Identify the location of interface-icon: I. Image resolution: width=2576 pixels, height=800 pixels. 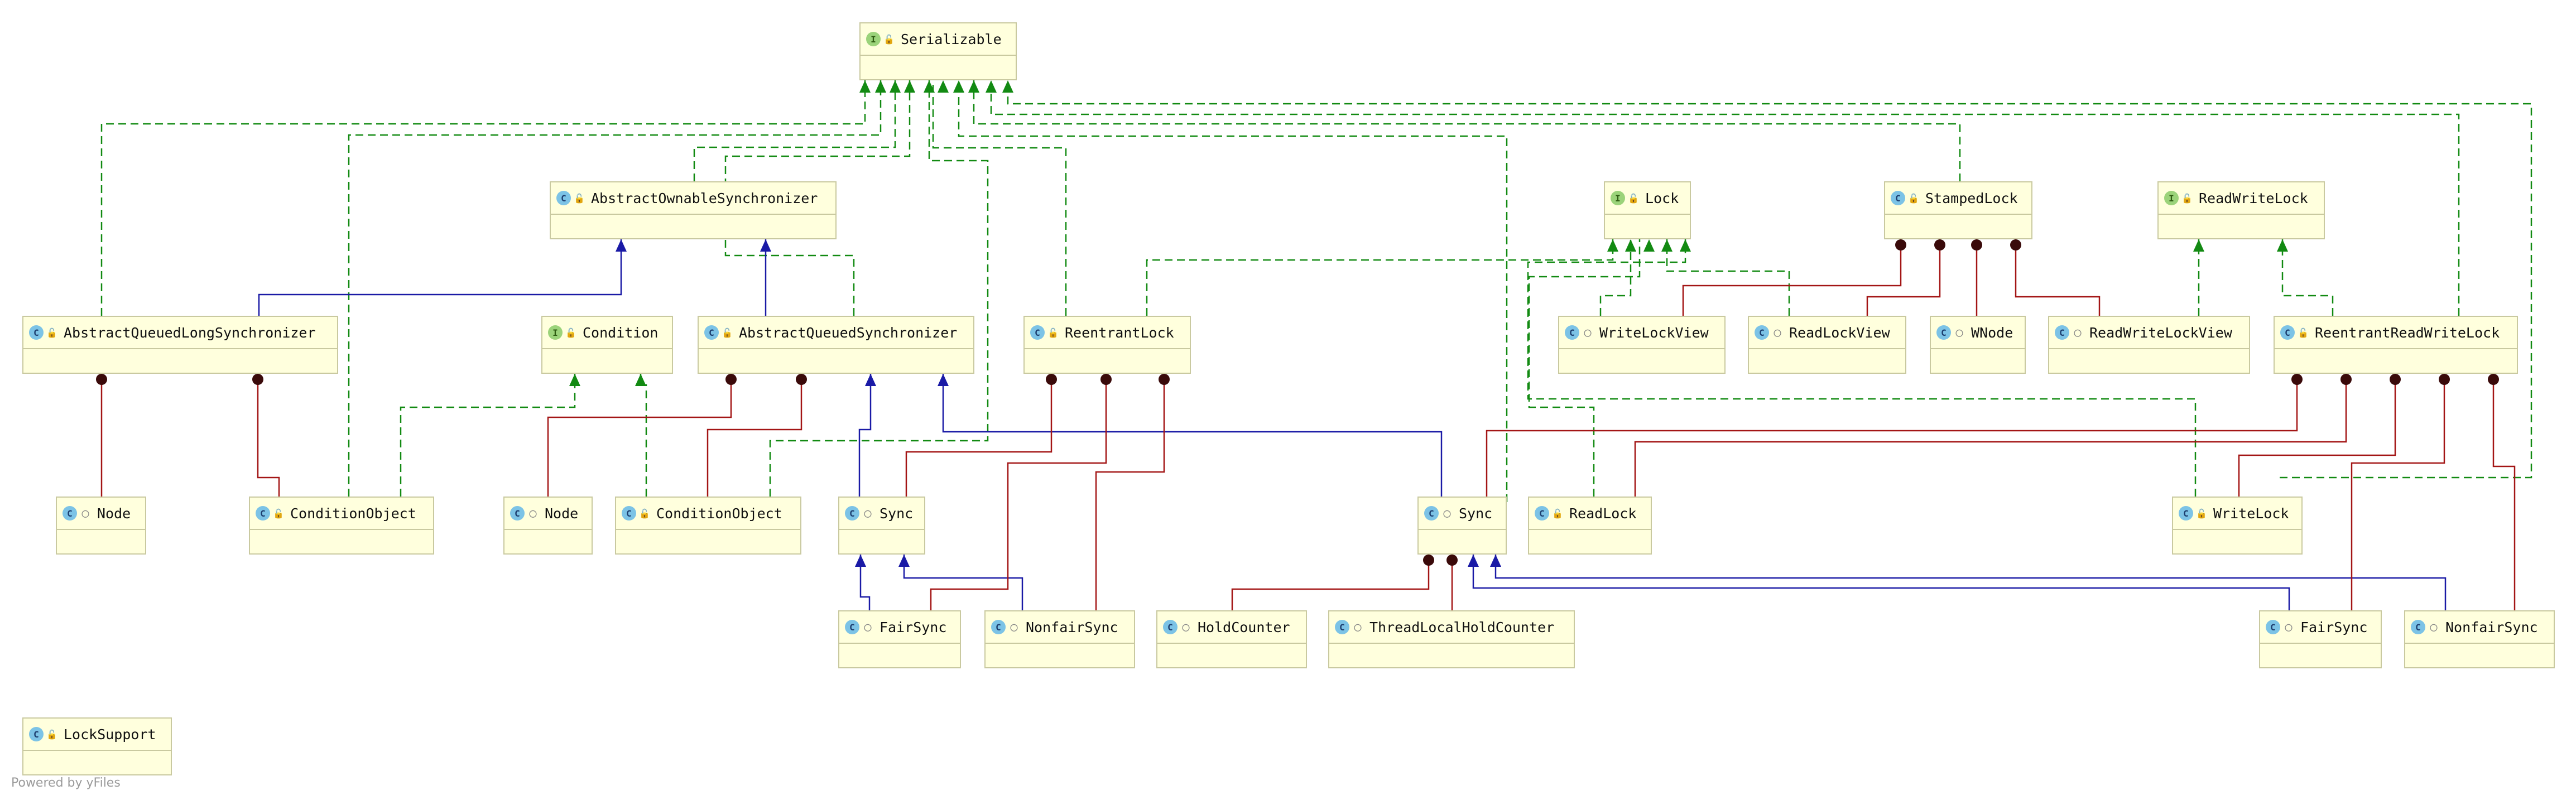
(2171, 198).